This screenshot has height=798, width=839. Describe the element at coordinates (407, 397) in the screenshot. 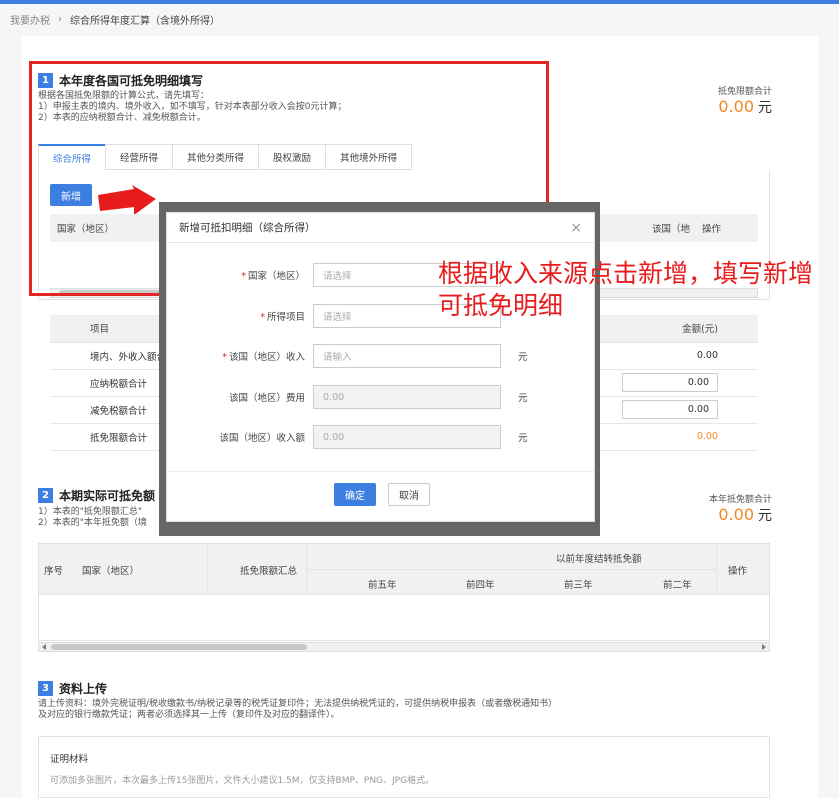

I see `foreign-expense-input: 0.00` at that location.